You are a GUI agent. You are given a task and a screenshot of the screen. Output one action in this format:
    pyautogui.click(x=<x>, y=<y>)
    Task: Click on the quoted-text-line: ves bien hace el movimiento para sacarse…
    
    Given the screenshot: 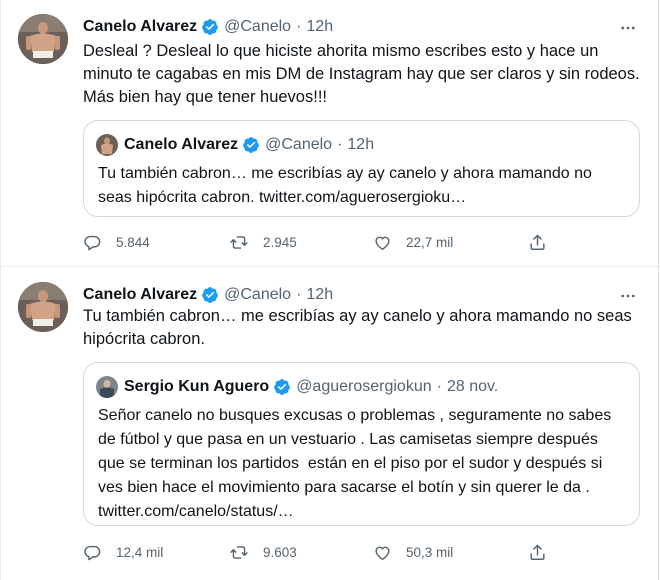 What is the action you would take?
    pyautogui.click(x=344, y=487)
    